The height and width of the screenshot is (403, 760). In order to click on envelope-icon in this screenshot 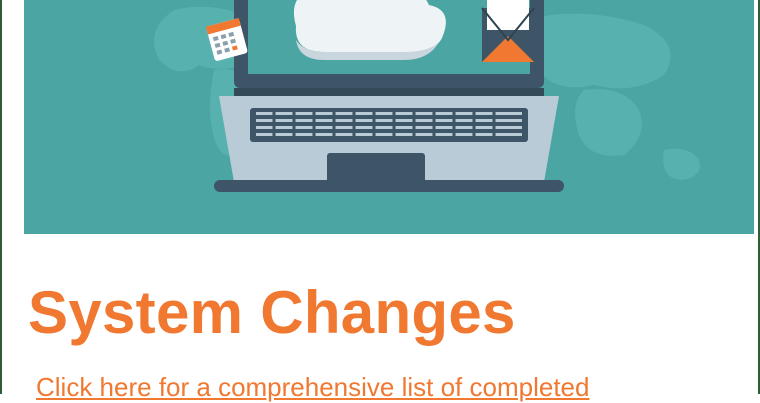, I will do `click(508, 31)`.